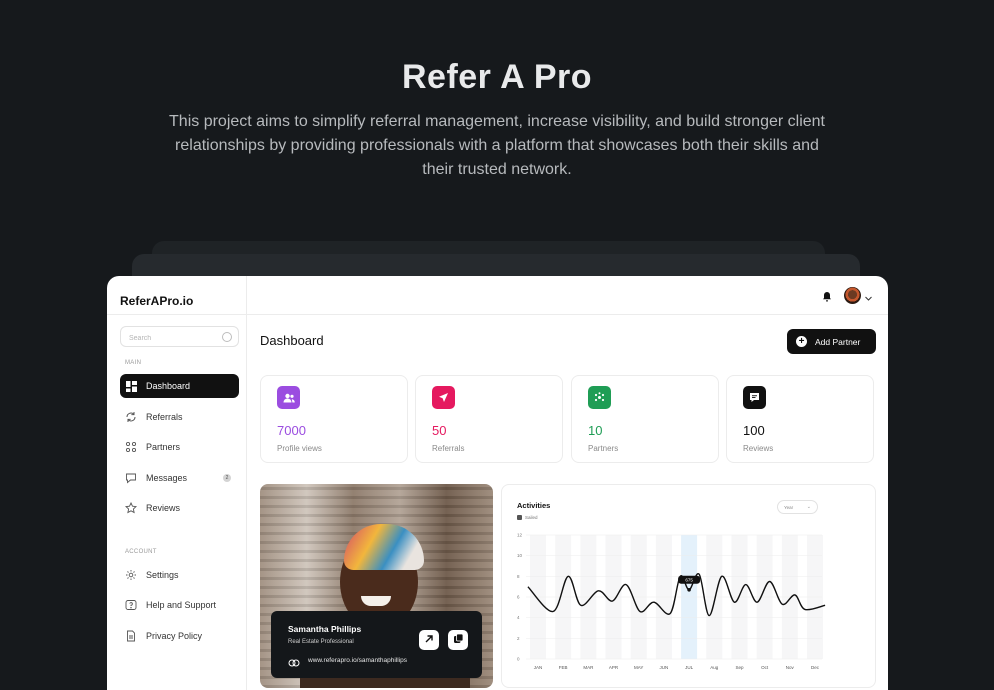  I want to click on star-icon, so click(131, 508).